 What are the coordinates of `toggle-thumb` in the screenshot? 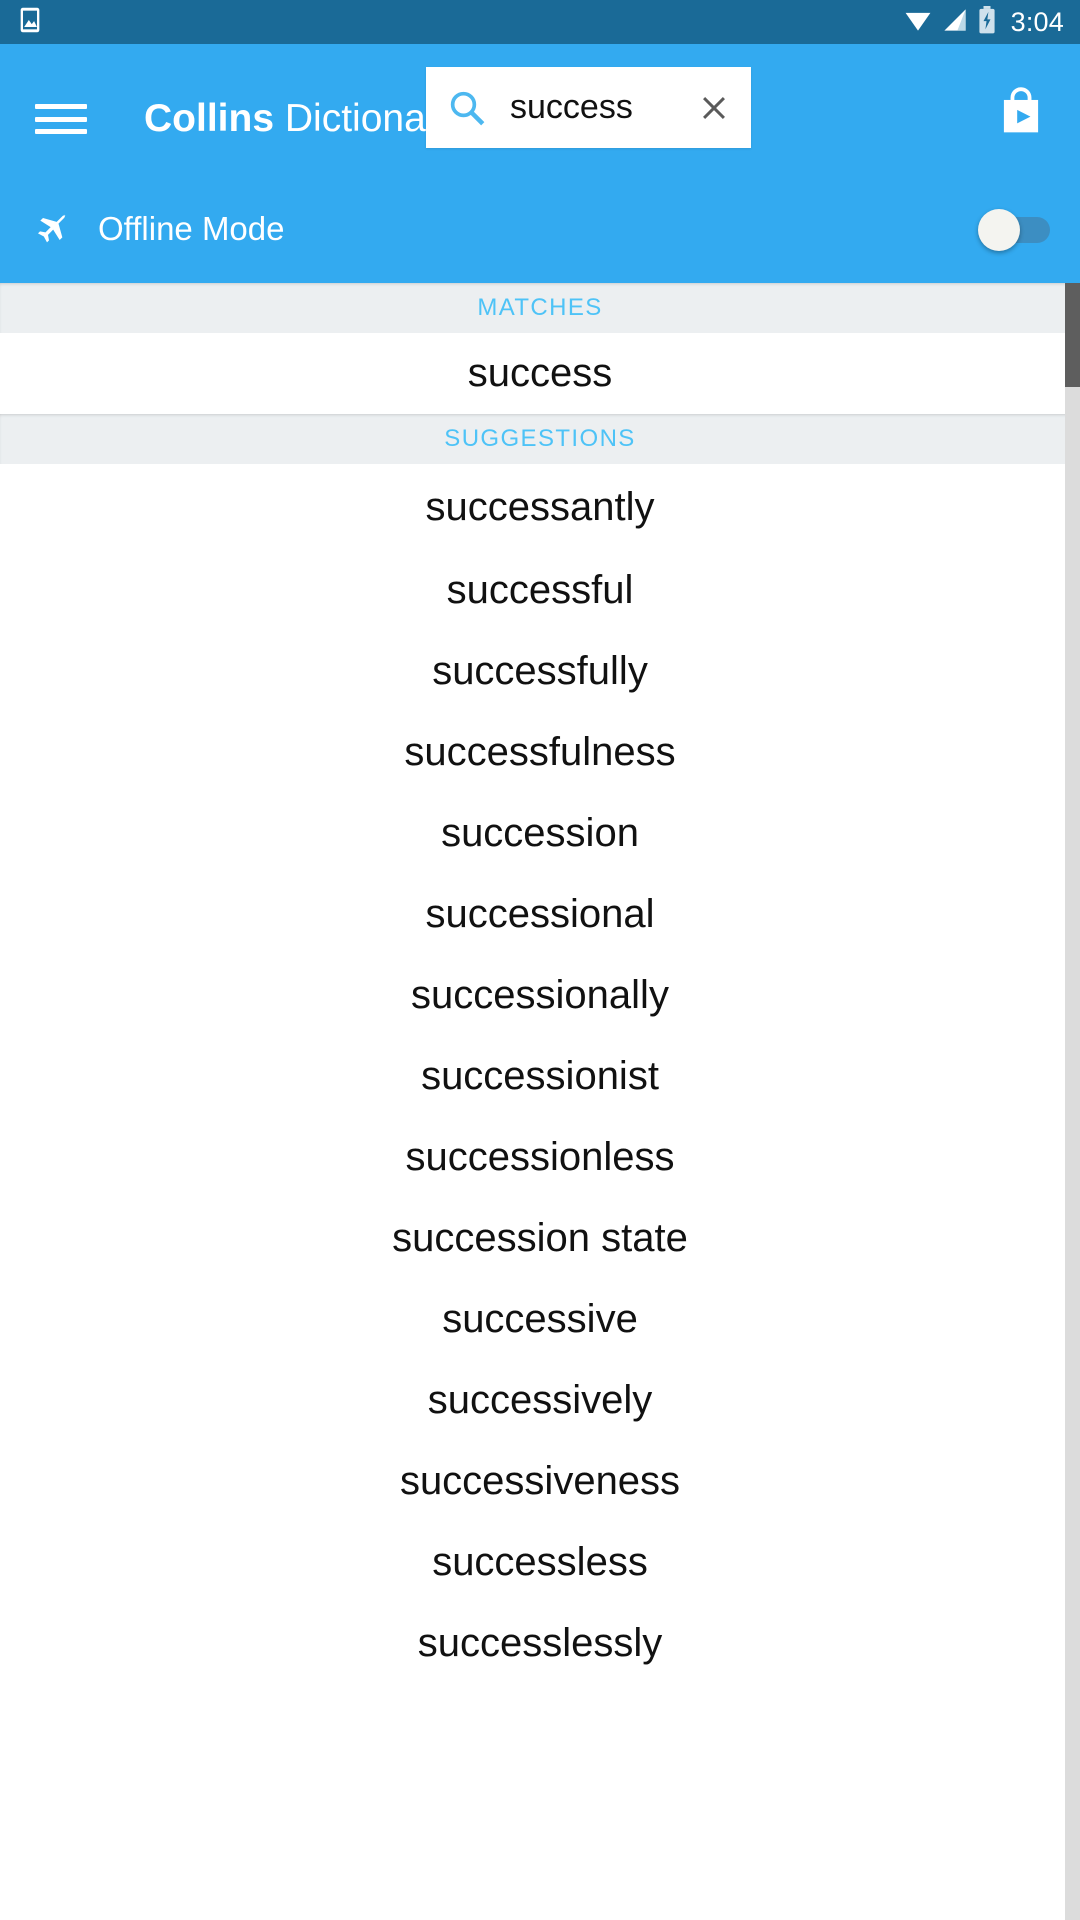 It's located at (999, 230).